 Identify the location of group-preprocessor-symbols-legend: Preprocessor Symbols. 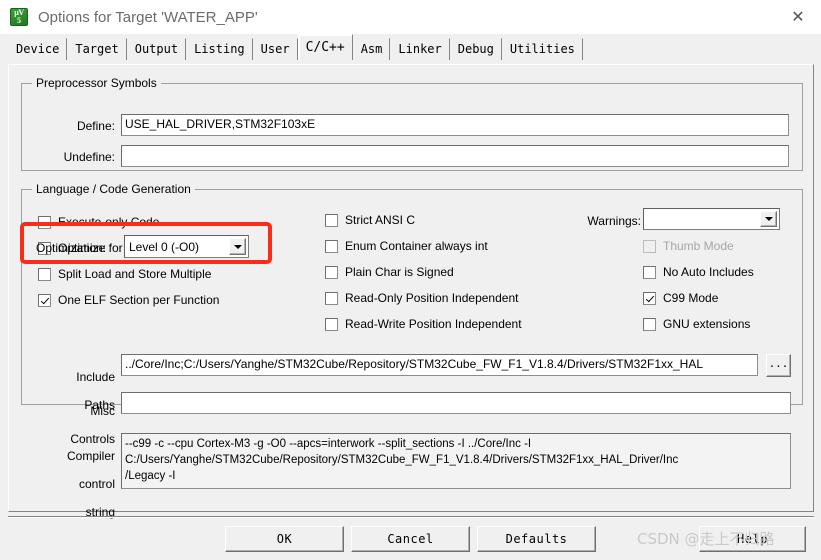
(96, 83).